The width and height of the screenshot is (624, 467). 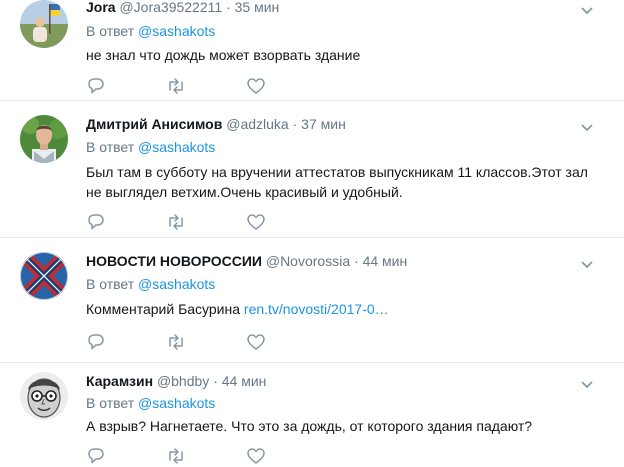 I want to click on username: @adzluka, so click(x=257, y=124).